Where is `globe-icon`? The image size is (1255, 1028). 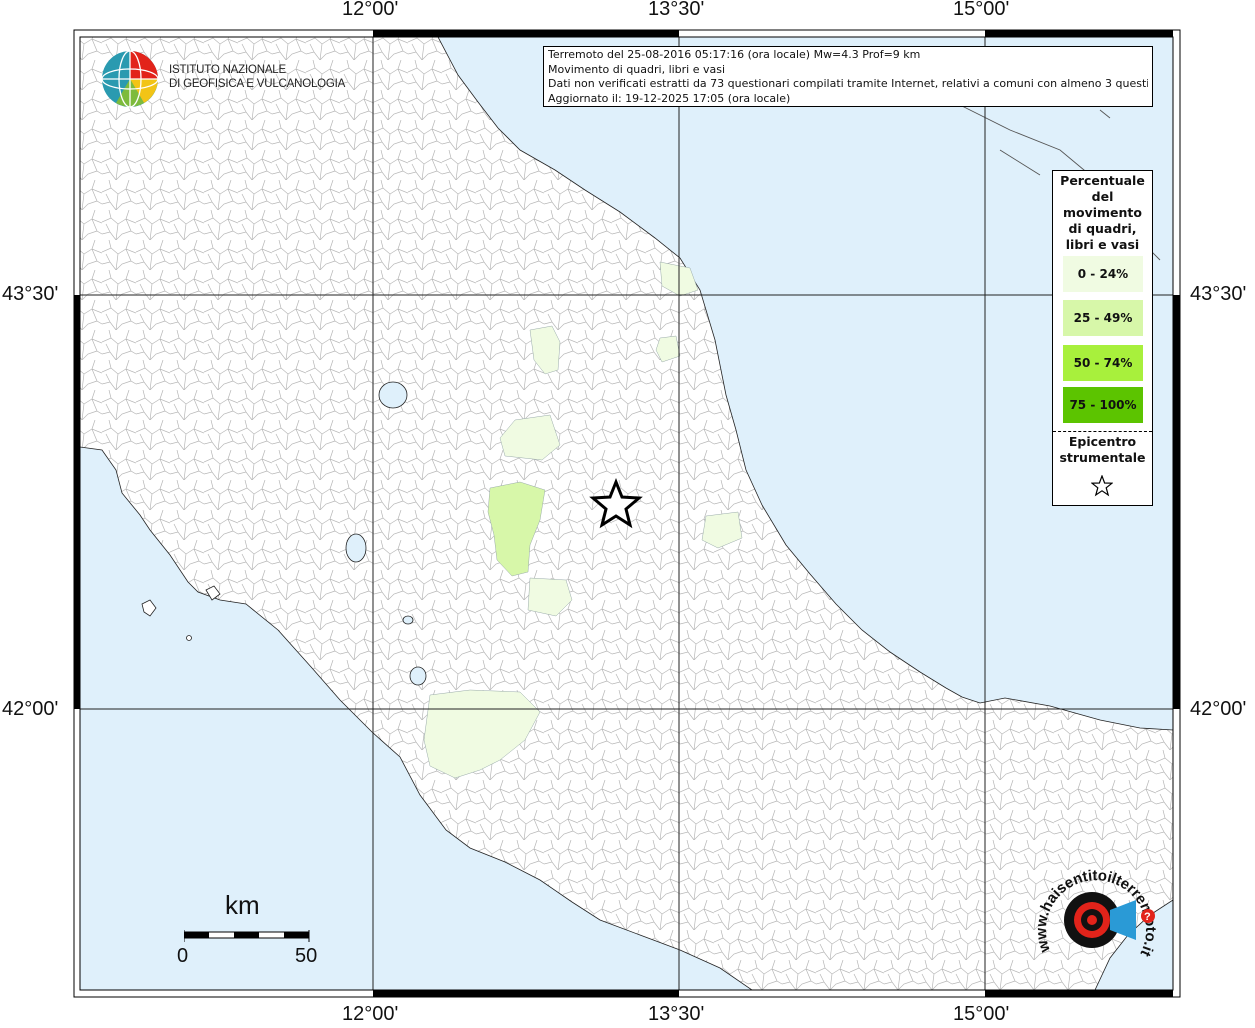 globe-icon is located at coordinates (130, 79).